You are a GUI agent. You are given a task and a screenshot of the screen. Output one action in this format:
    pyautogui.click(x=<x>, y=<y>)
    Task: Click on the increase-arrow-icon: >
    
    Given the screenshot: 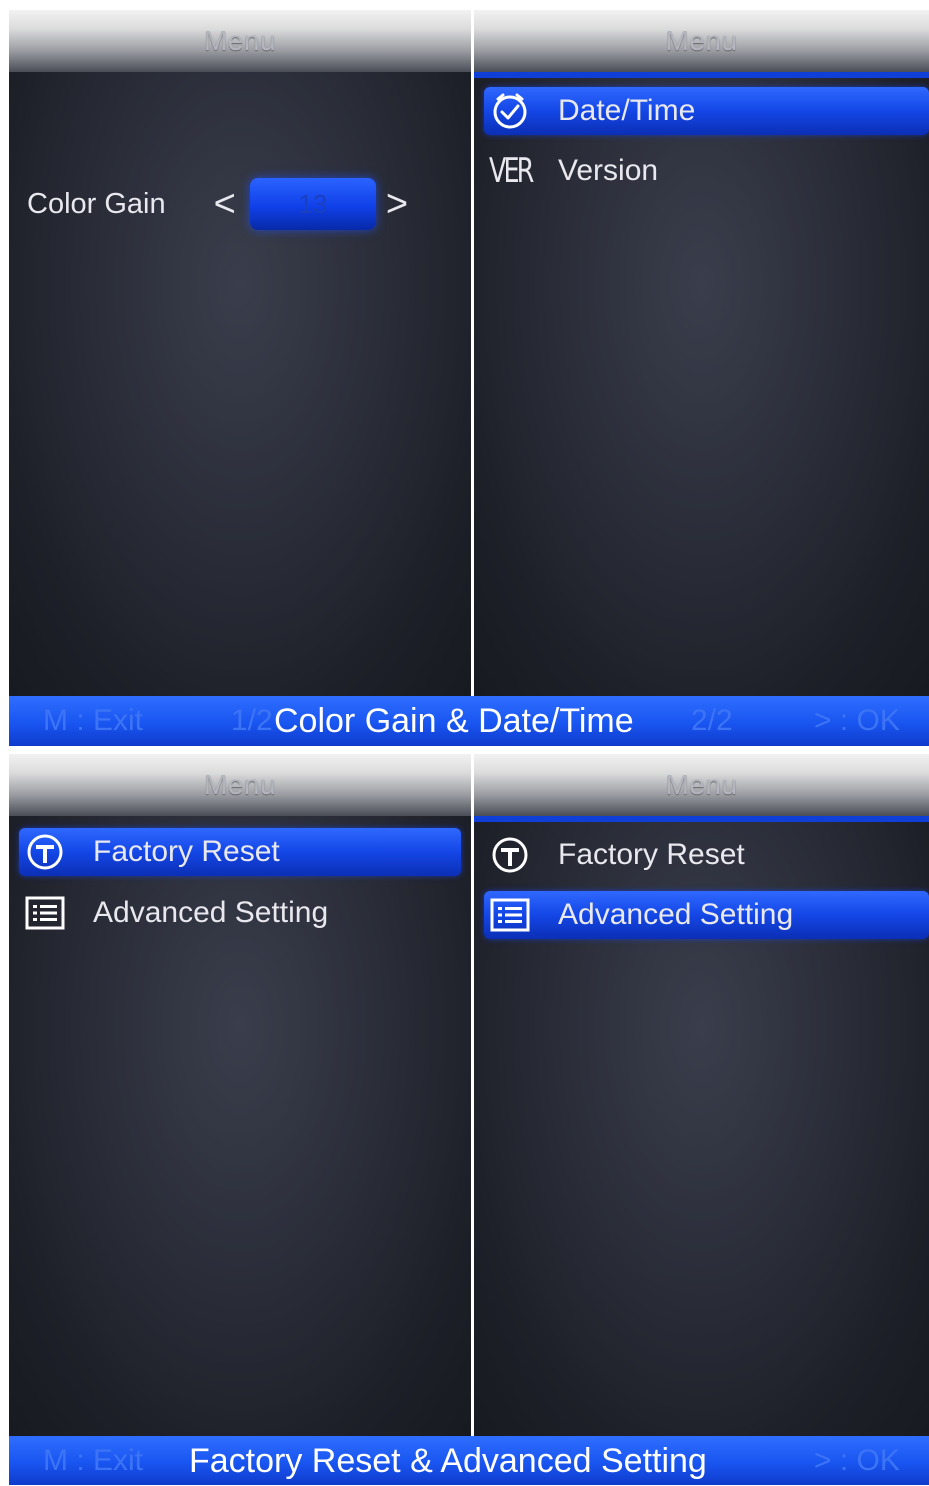 What is the action you would take?
    pyautogui.click(x=397, y=204)
    